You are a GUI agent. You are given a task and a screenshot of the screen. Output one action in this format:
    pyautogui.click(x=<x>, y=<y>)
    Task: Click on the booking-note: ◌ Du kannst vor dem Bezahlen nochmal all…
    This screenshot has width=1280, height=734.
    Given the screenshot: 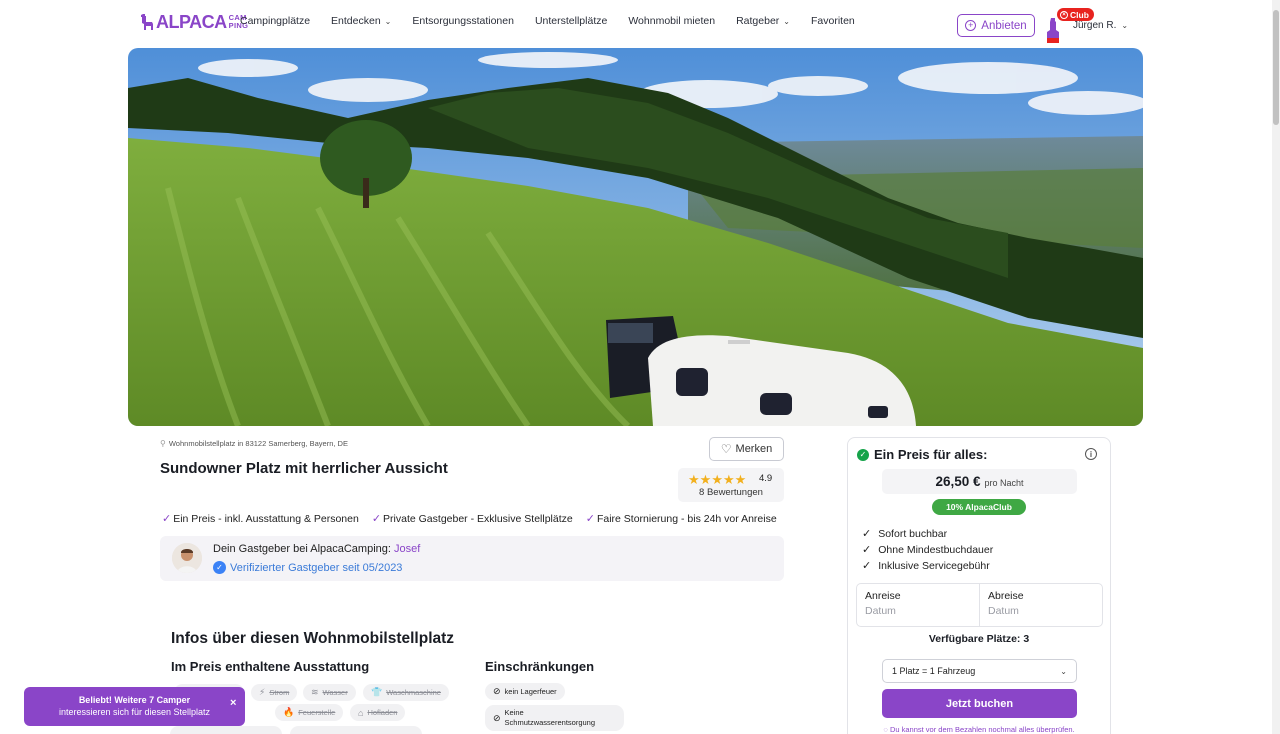 What is the action you would take?
    pyautogui.click(x=979, y=729)
    